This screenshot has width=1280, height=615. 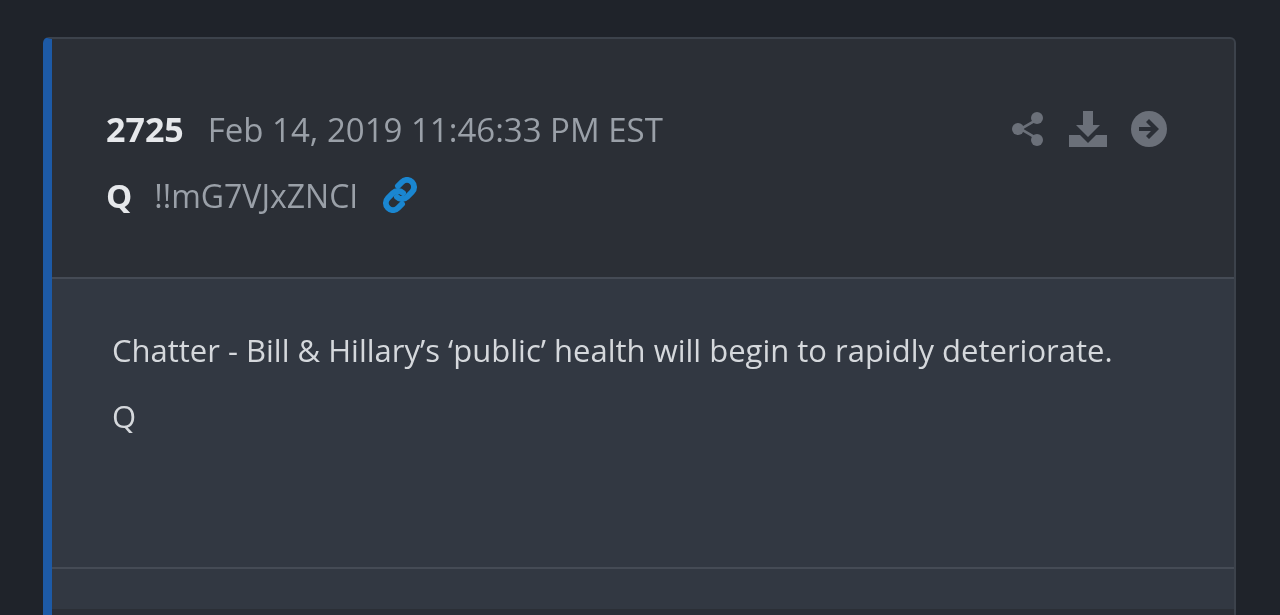 What do you see at coordinates (1028, 129) in the screenshot?
I see `share-icon` at bounding box center [1028, 129].